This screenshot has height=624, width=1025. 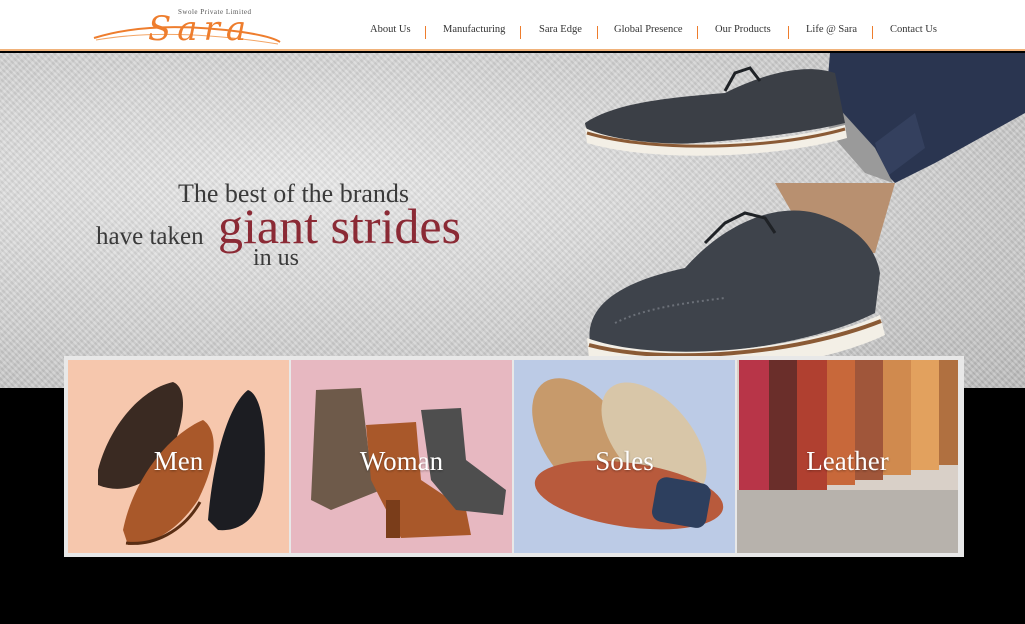 I want to click on nav-about-us: About Us, so click(x=390, y=29).